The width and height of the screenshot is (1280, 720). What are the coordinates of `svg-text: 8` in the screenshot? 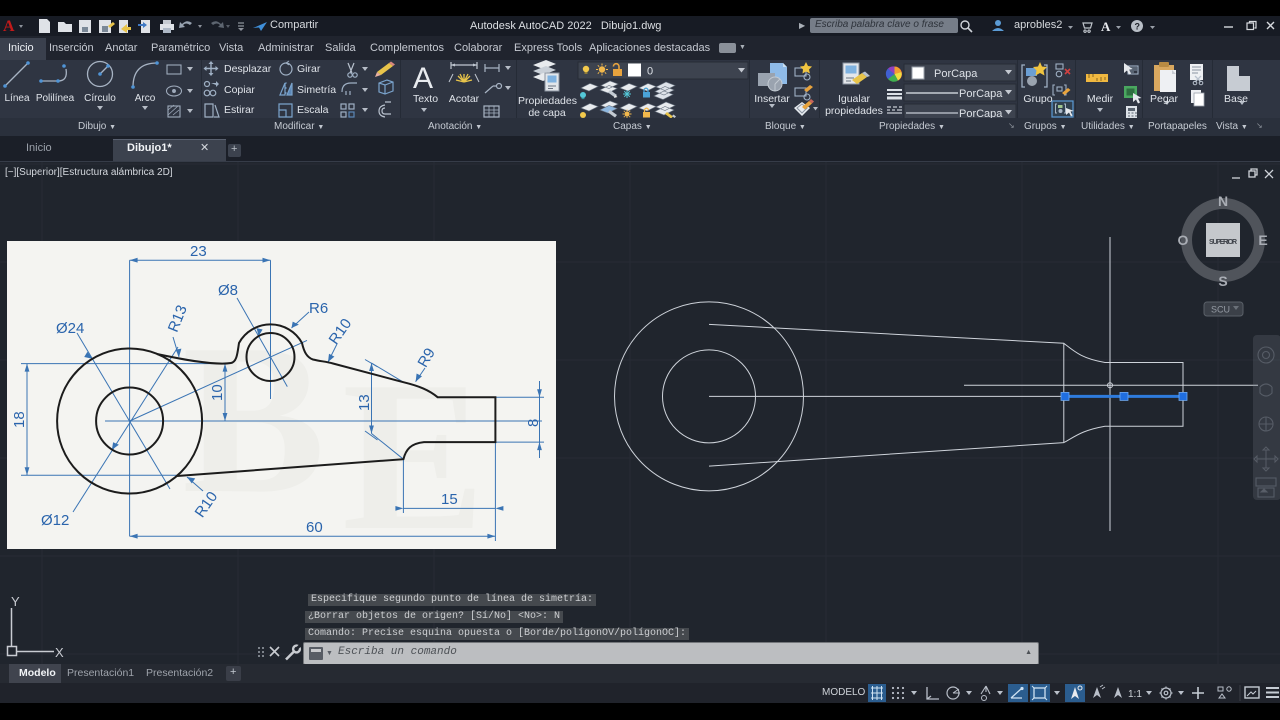 It's located at (533, 423).